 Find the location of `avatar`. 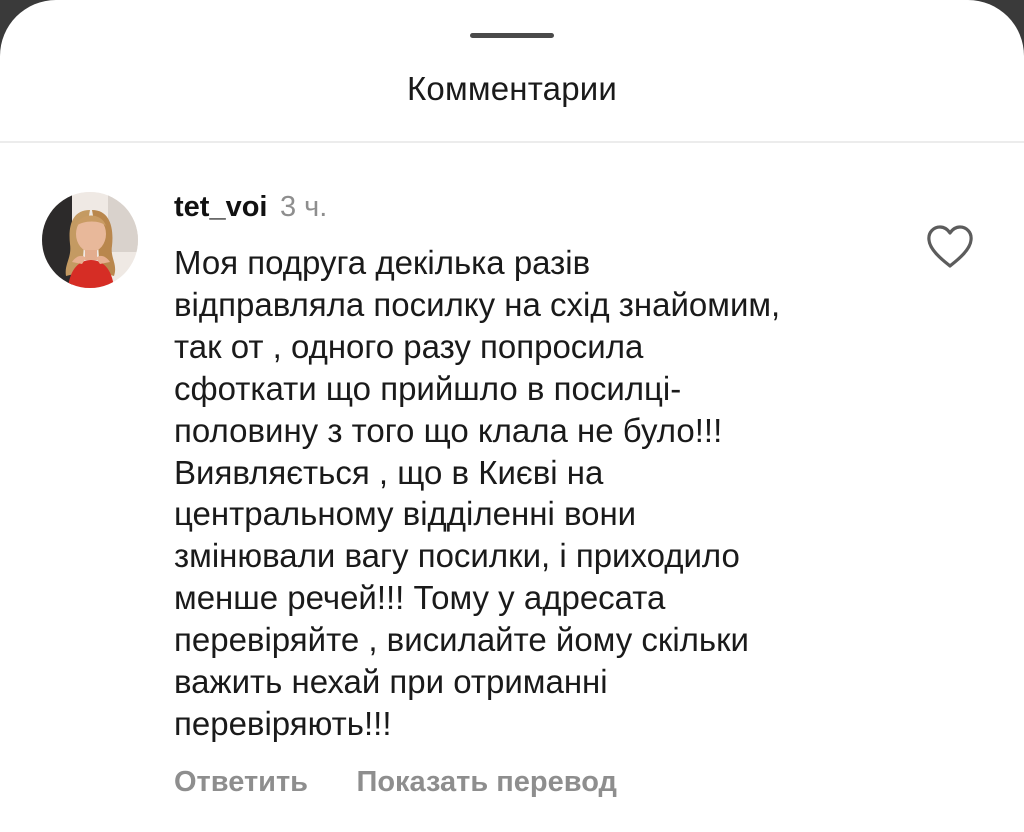

avatar is located at coordinates (90, 240).